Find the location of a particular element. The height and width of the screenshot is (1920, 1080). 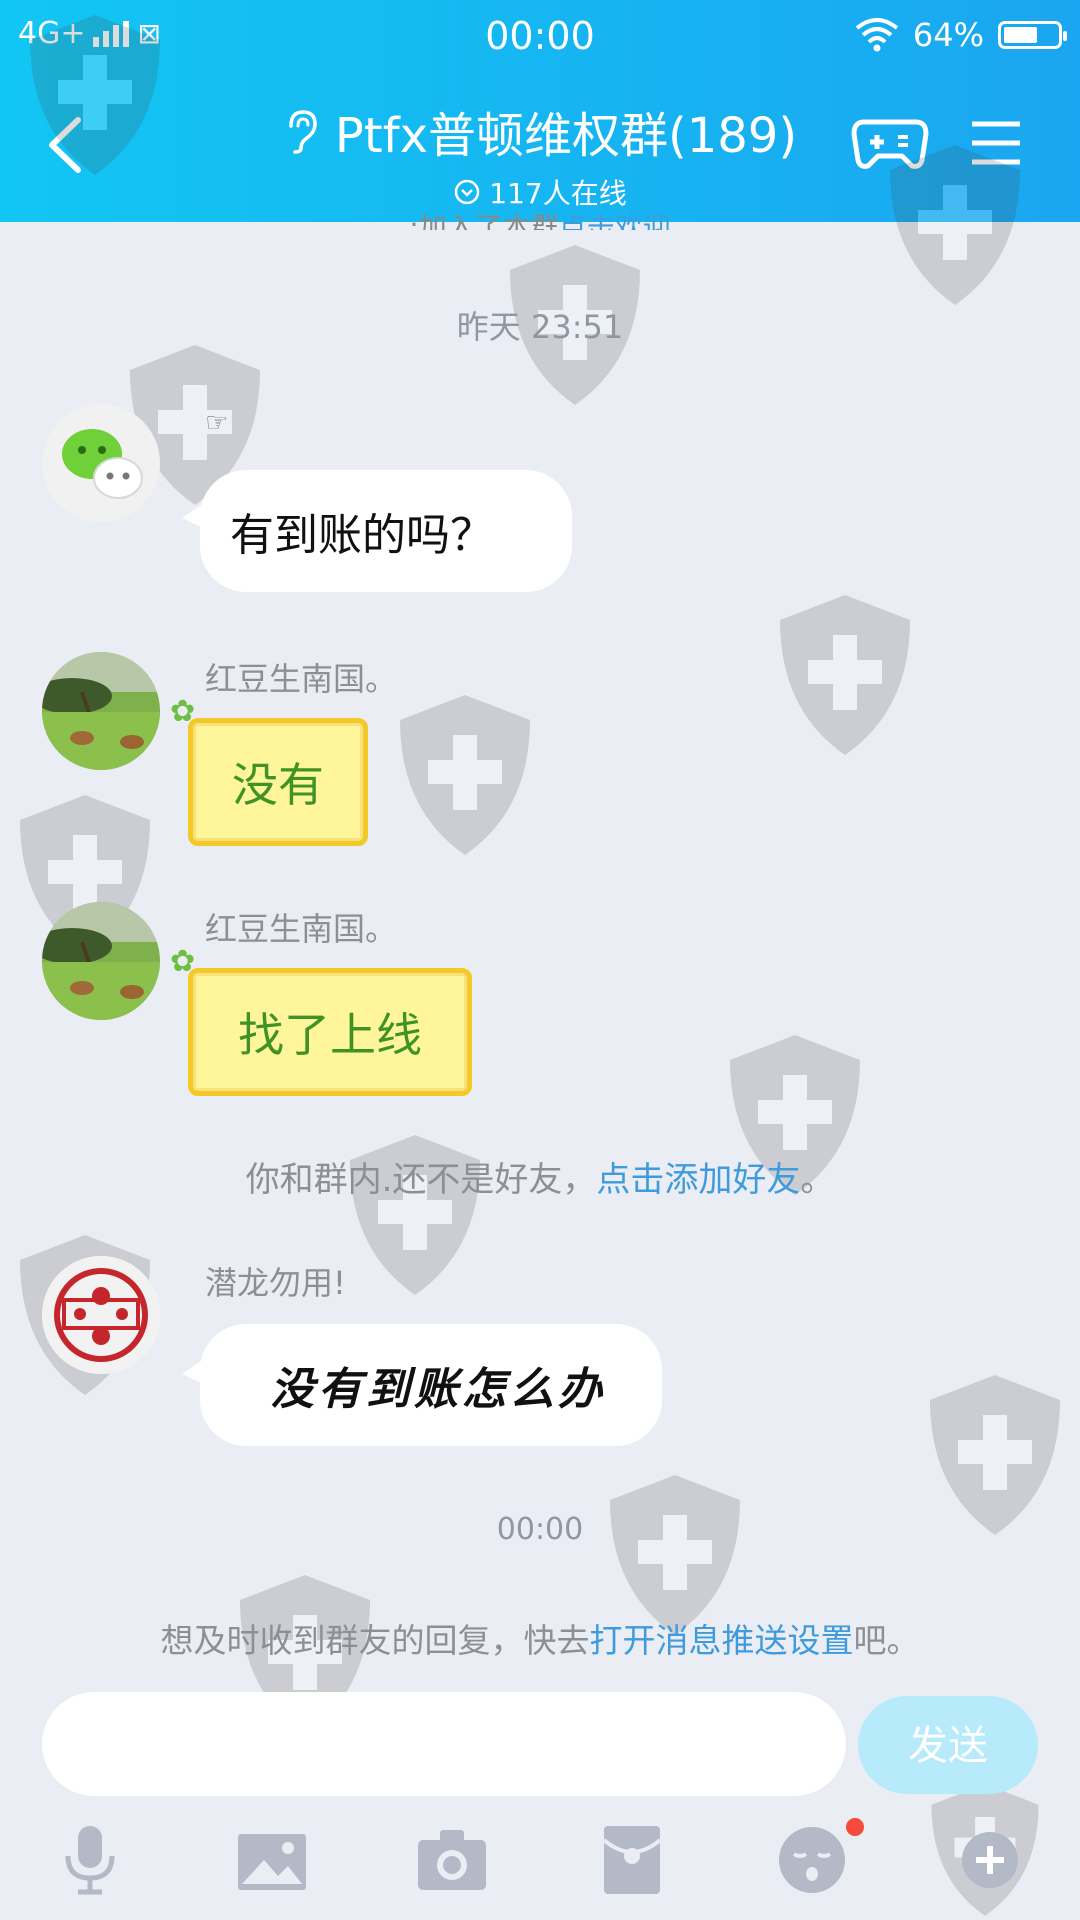

plus-icon is located at coordinates (990, 1860).